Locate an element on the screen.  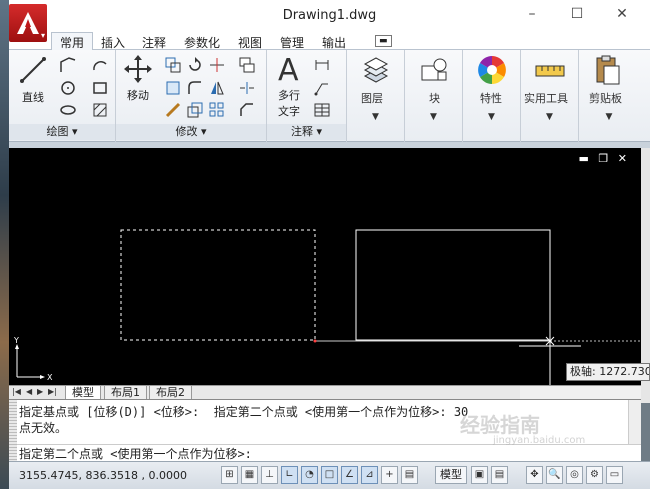
command-scrollbar is located at coordinates (634, 422).